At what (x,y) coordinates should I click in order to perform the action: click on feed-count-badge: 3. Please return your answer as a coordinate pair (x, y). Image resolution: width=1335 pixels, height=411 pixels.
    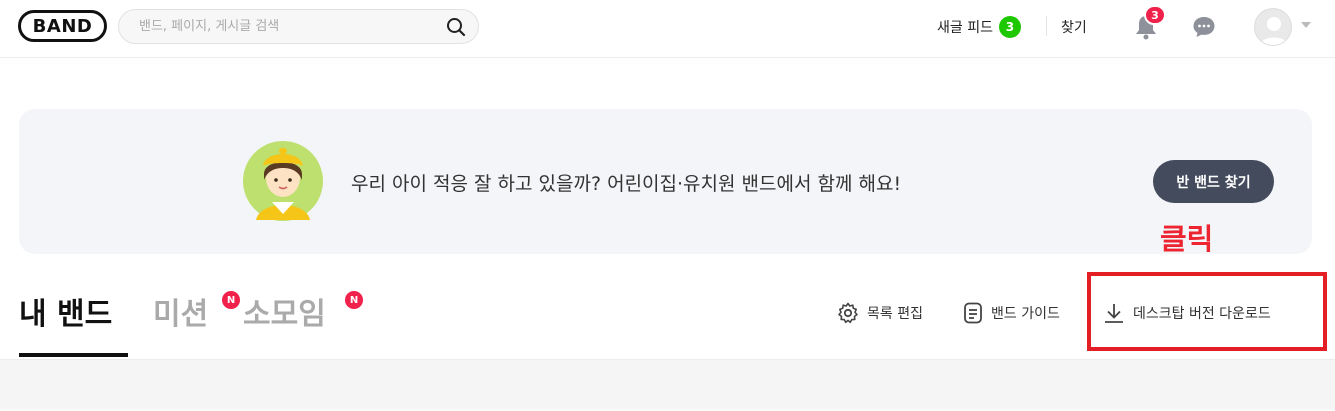
    Looking at the image, I should click on (1009, 27).